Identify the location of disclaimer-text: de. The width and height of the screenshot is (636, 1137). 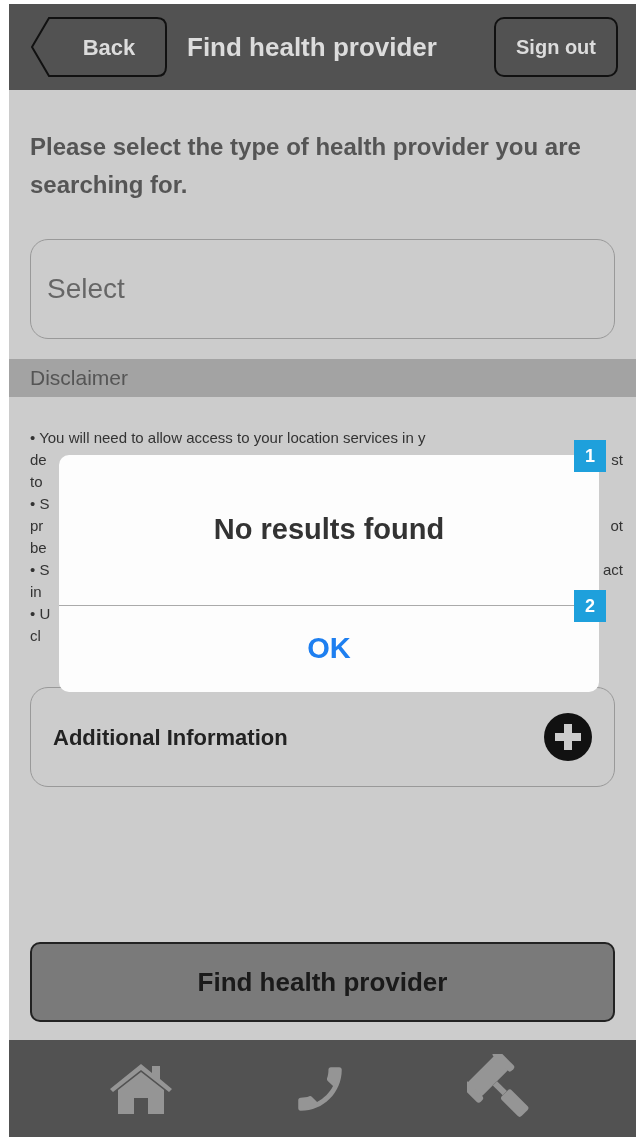
(38, 460).